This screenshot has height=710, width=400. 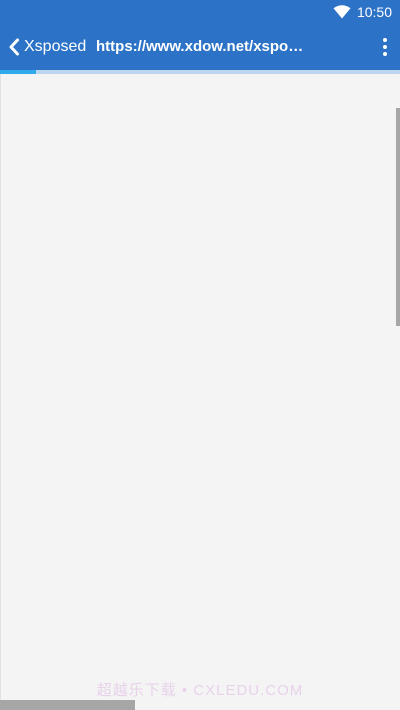 I want to click on chevron-left-icon, so click(x=14, y=47).